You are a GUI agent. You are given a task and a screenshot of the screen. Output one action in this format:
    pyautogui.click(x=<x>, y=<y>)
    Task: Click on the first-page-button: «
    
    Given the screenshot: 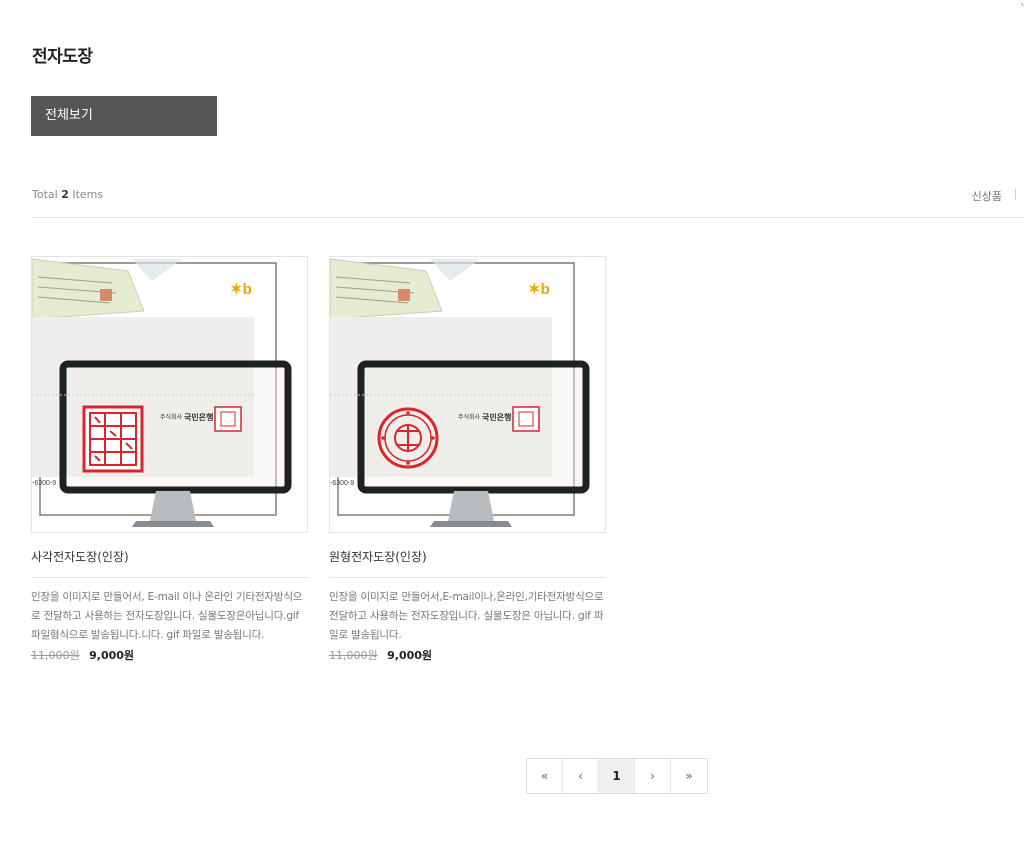 What is the action you would take?
    pyautogui.click(x=545, y=776)
    